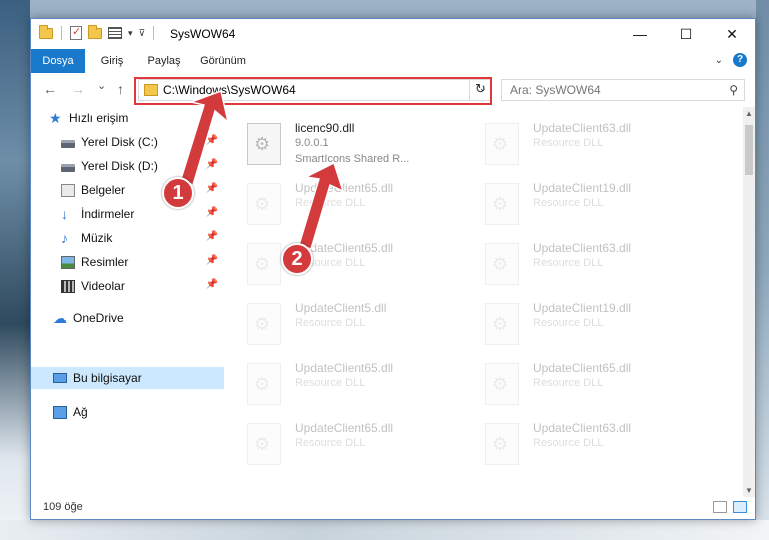 This screenshot has height=540, width=769. What do you see at coordinates (15, 270) in the screenshot?
I see `desktop-wallpaper-left` at bounding box center [15, 270].